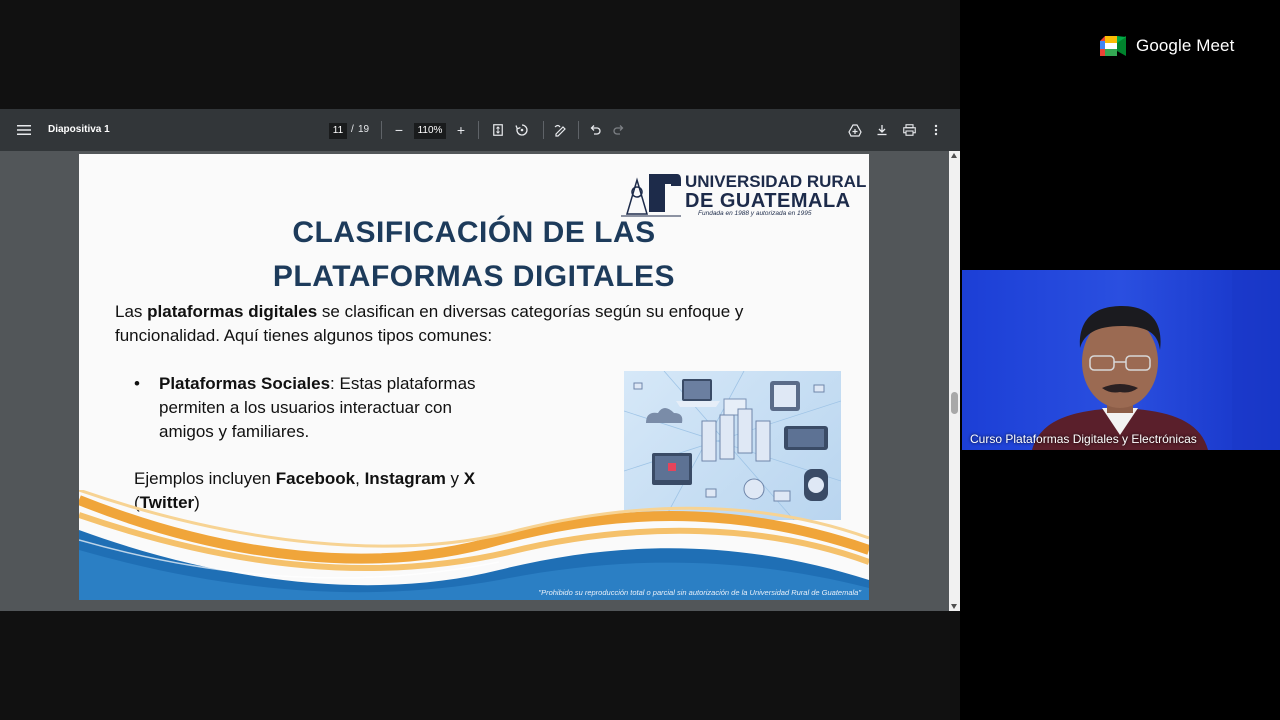 This screenshot has width=1280, height=720. Describe the element at coordinates (405, 478) in the screenshot. I see `example-instagram: Instagram` at that location.